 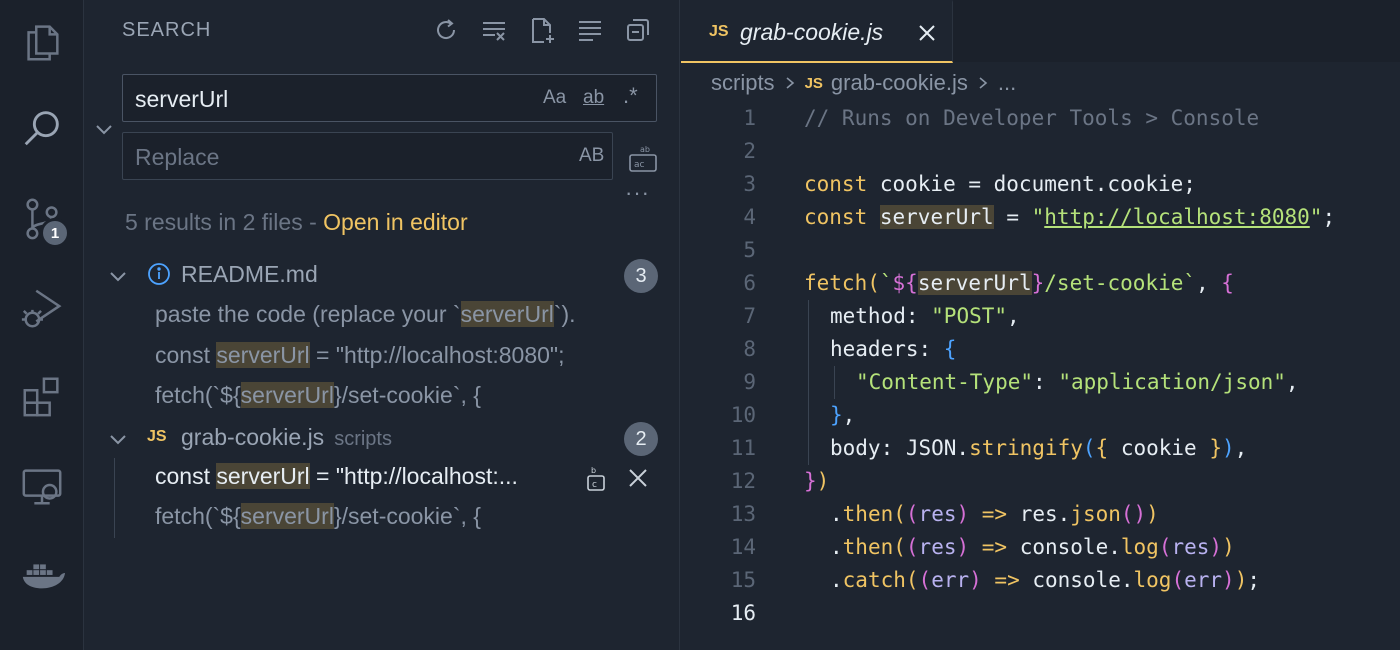 I want to click on code-line-current: 16, so click(x=1040, y=613).